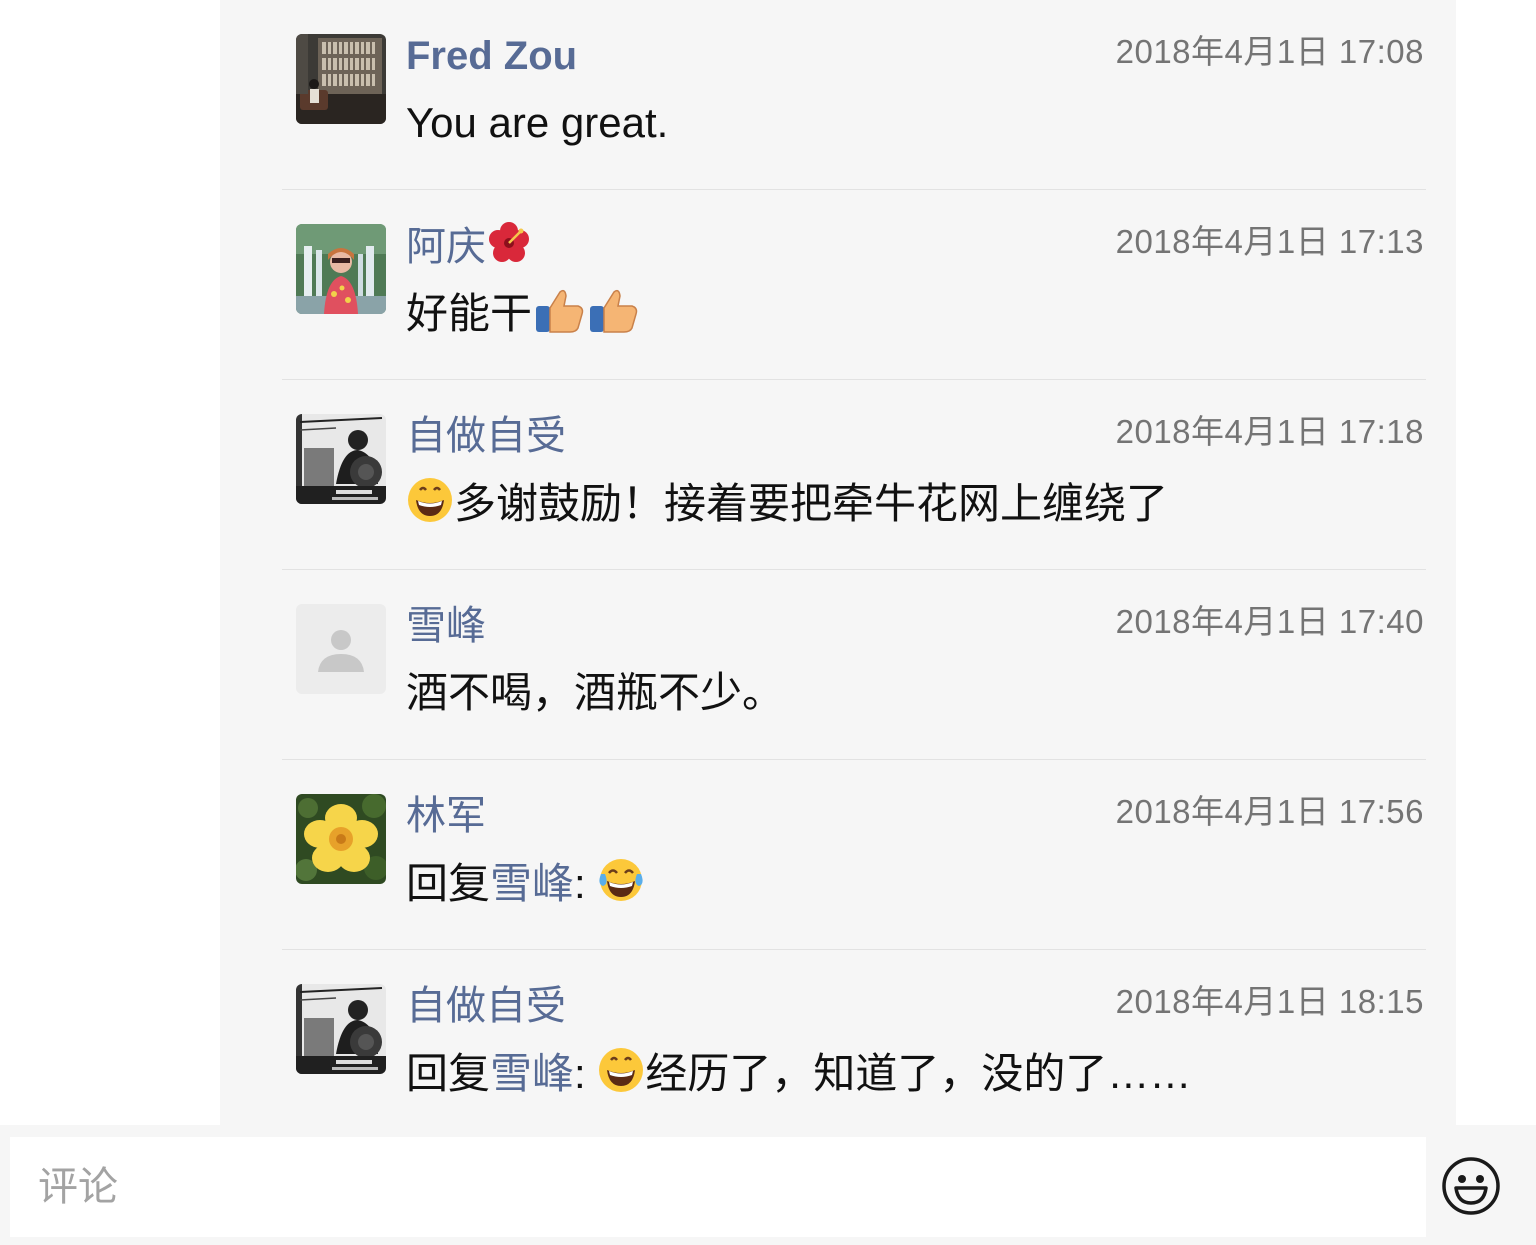 Image resolution: width=1536 pixels, height=1245 pixels. I want to click on comment-author-name: 阿庆, so click(446, 247).